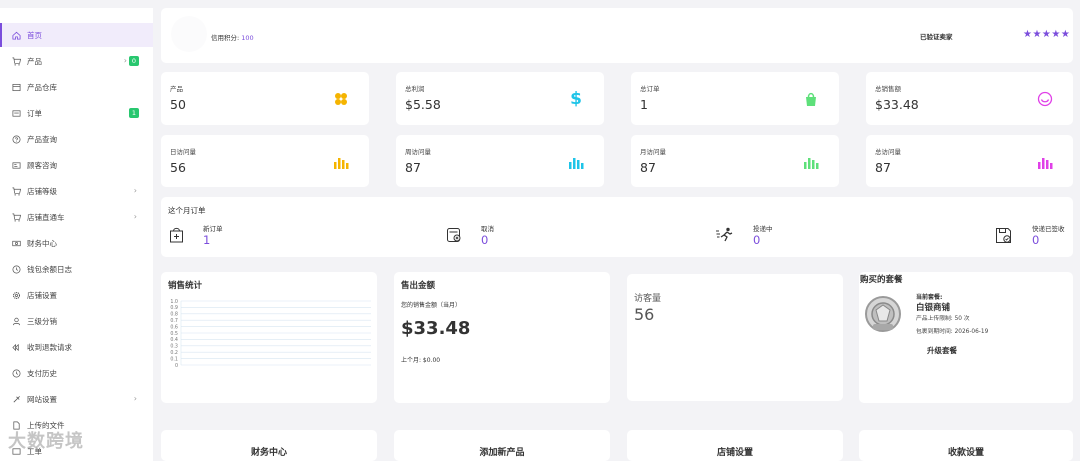 The width and height of the screenshot is (1080, 461). What do you see at coordinates (183, 152) in the screenshot?
I see `stat-label: 日访问量` at bounding box center [183, 152].